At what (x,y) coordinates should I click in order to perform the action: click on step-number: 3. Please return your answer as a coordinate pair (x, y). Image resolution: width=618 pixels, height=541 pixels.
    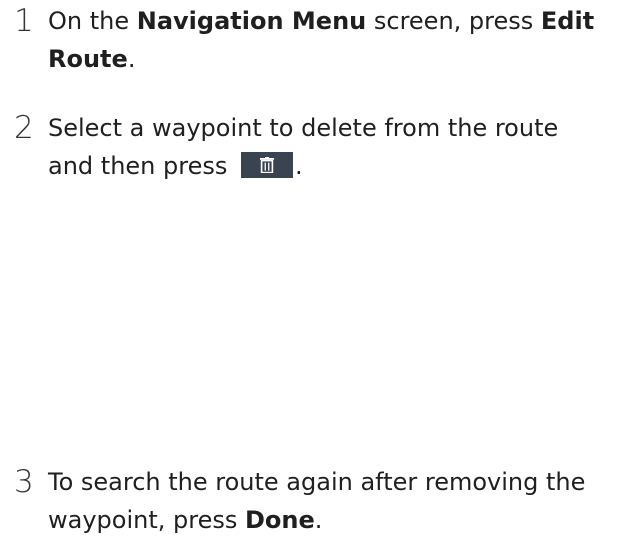
    Looking at the image, I should click on (24, 482).